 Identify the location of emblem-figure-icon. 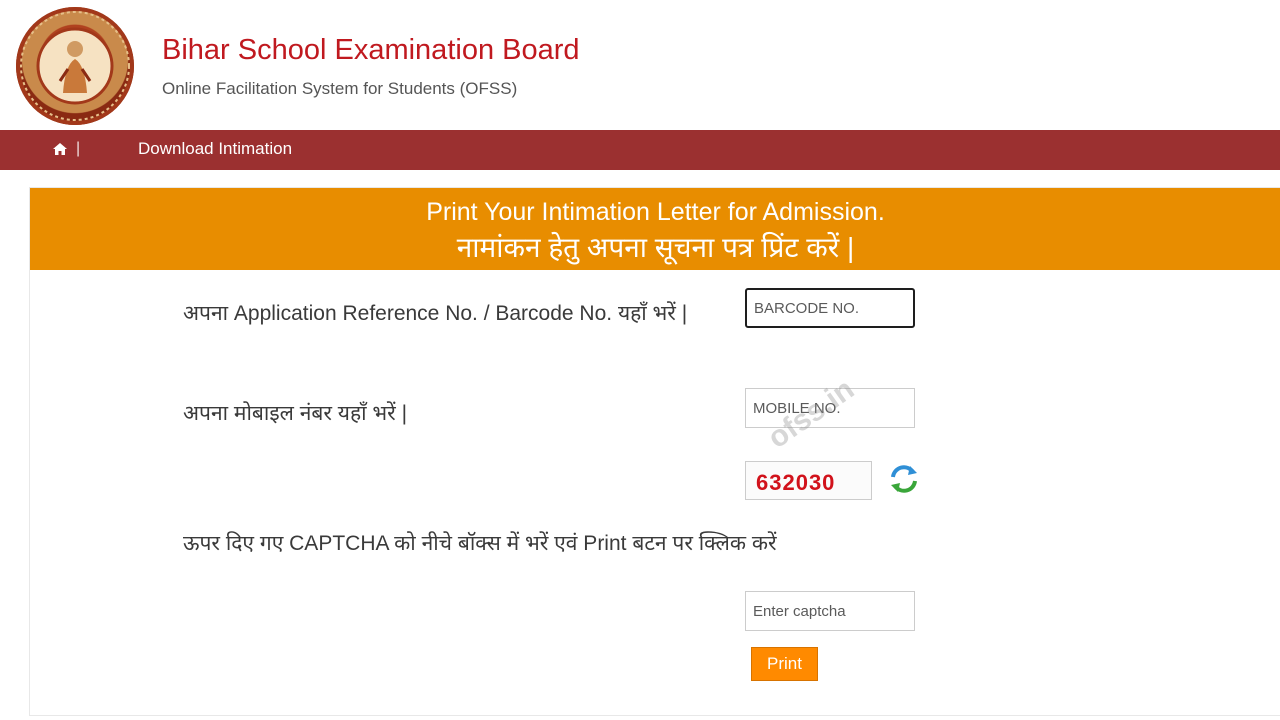
(75, 66).